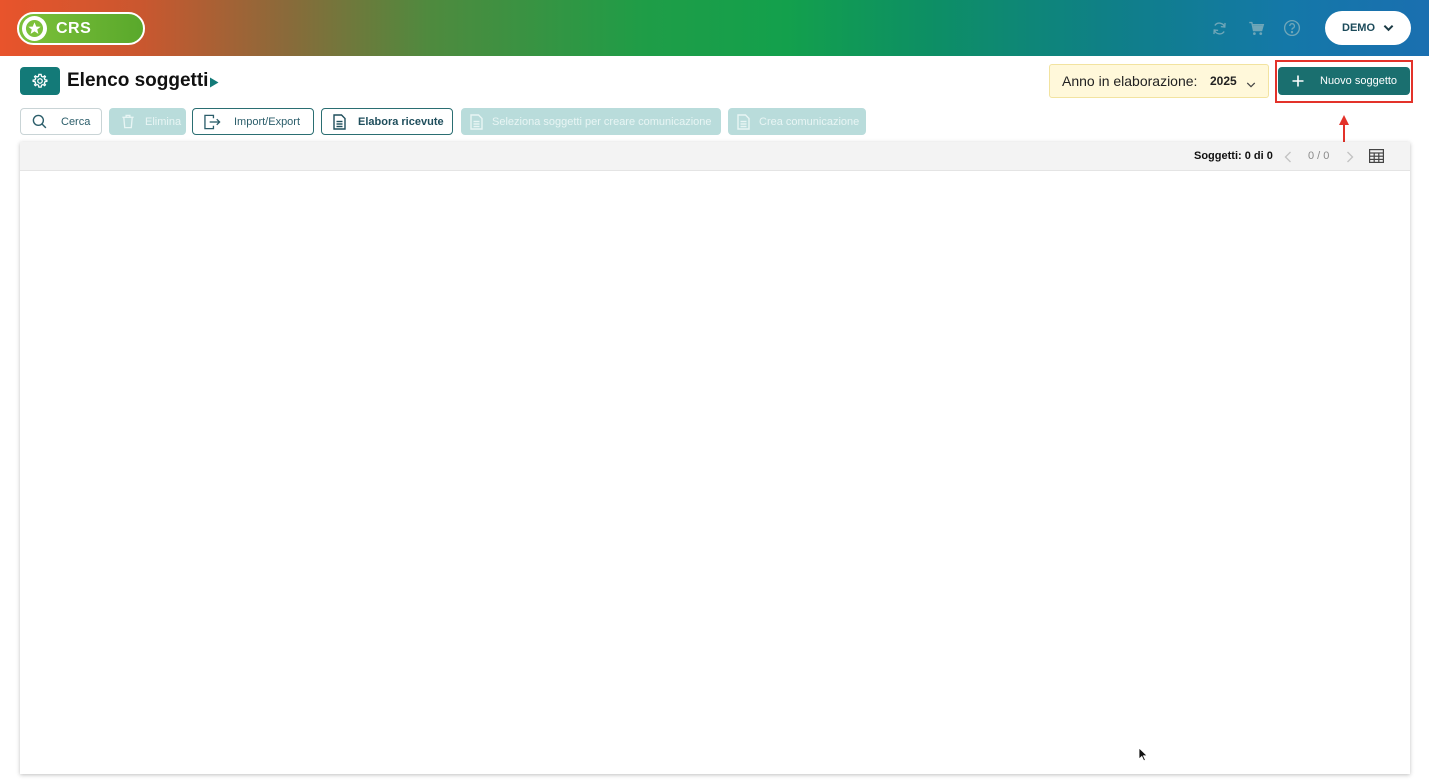 The image size is (1429, 783). I want to click on user-label: DEMO, so click(1358, 28).